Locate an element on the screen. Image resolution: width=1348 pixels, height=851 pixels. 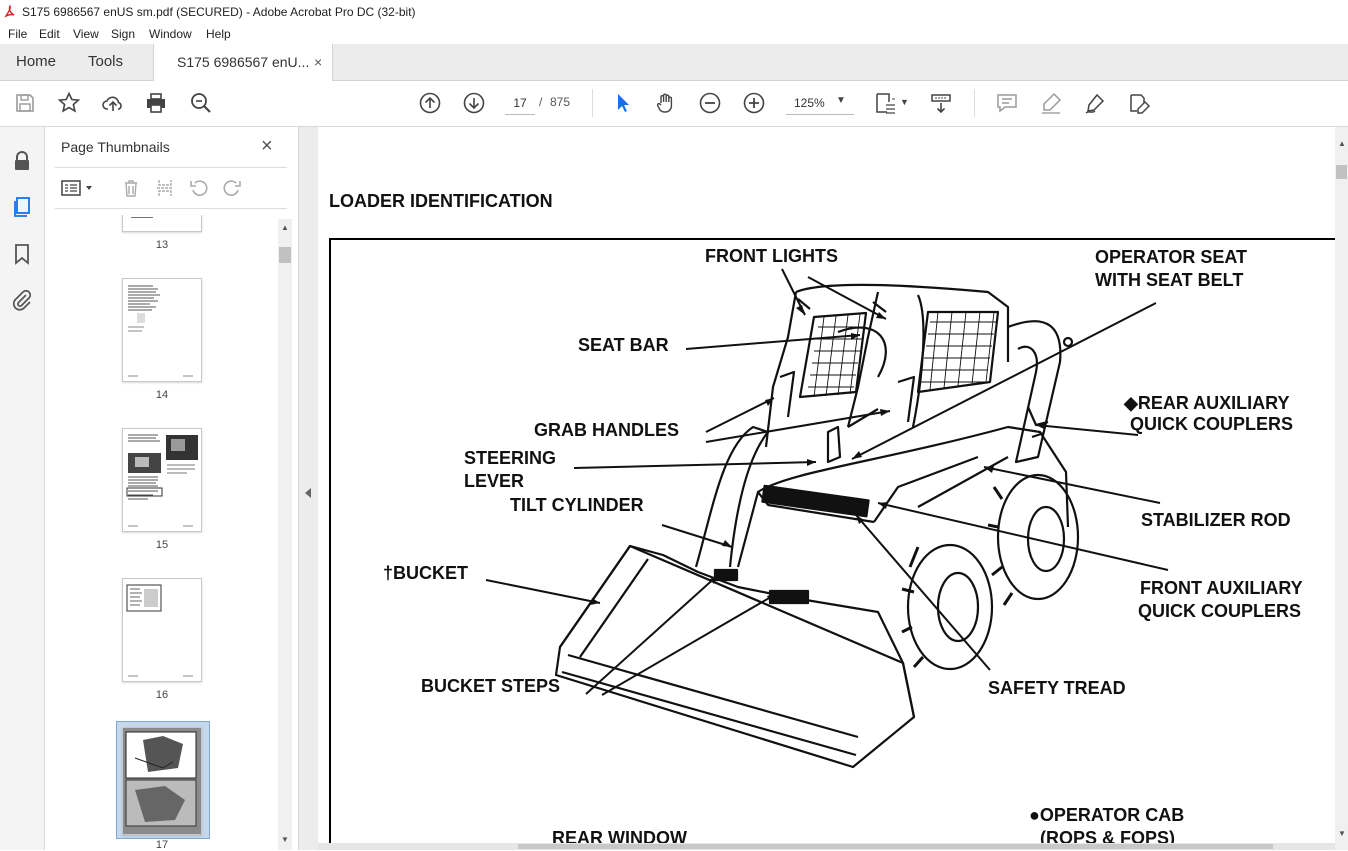
close-panel-button: × is located at coordinates (267, 146).